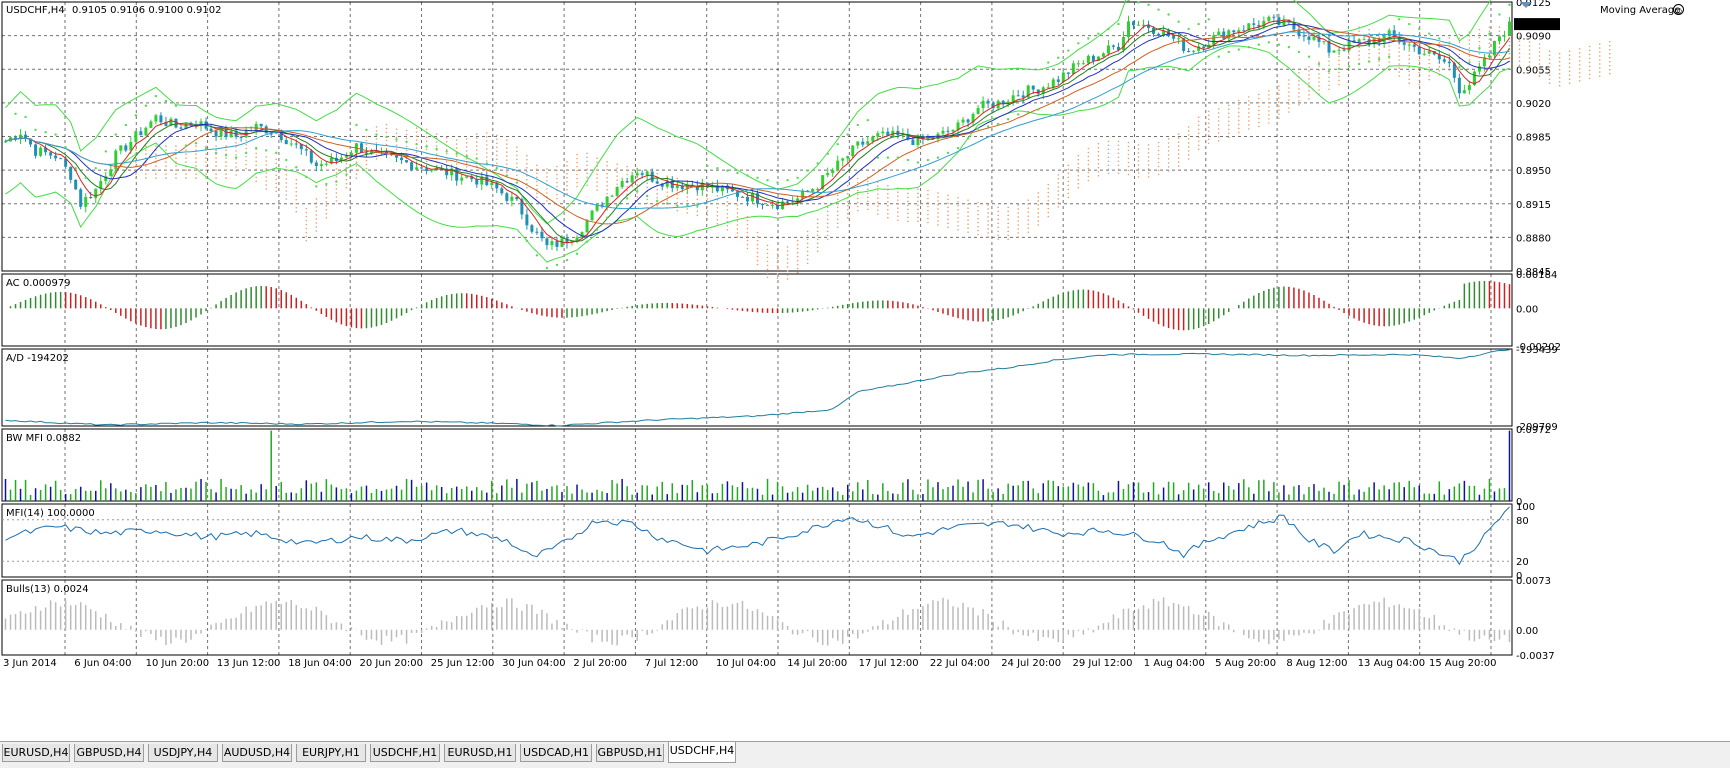 The image size is (1730, 768). I want to click on chart-tab: USDCHF,H1, so click(405, 753).